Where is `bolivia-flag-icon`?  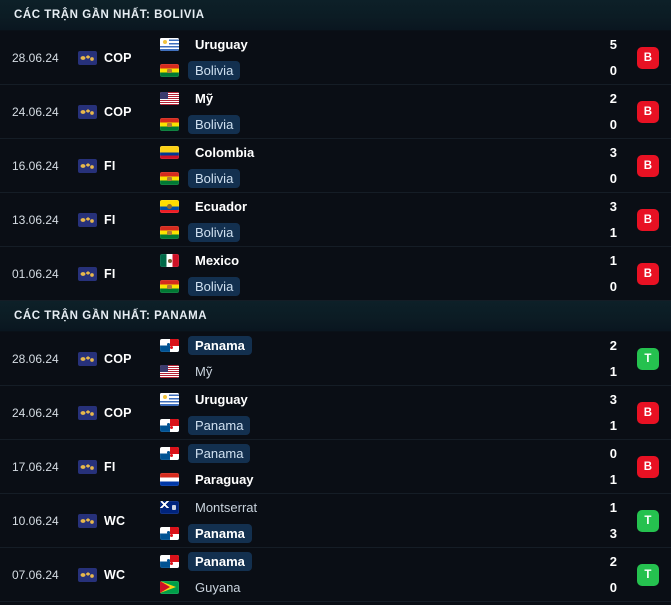 bolivia-flag-icon is located at coordinates (169, 232).